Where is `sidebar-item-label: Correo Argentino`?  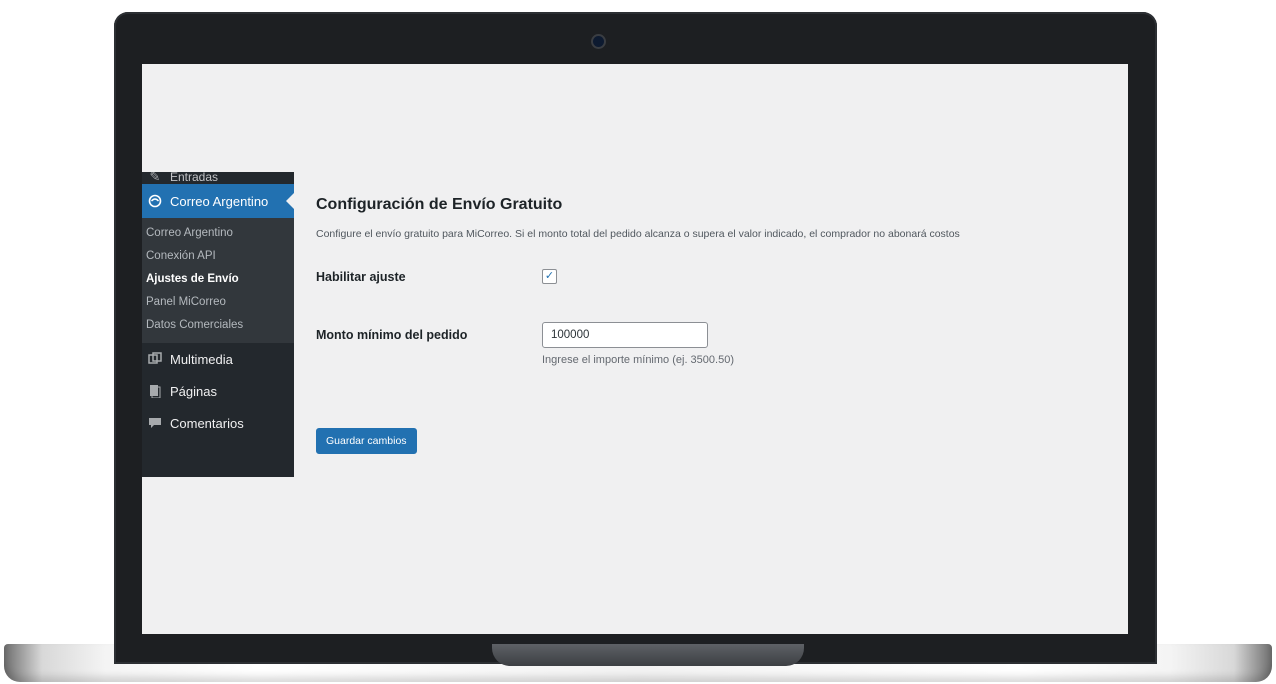
sidebar-item-label: Correo Argentino is located at coordinates (219, 201).